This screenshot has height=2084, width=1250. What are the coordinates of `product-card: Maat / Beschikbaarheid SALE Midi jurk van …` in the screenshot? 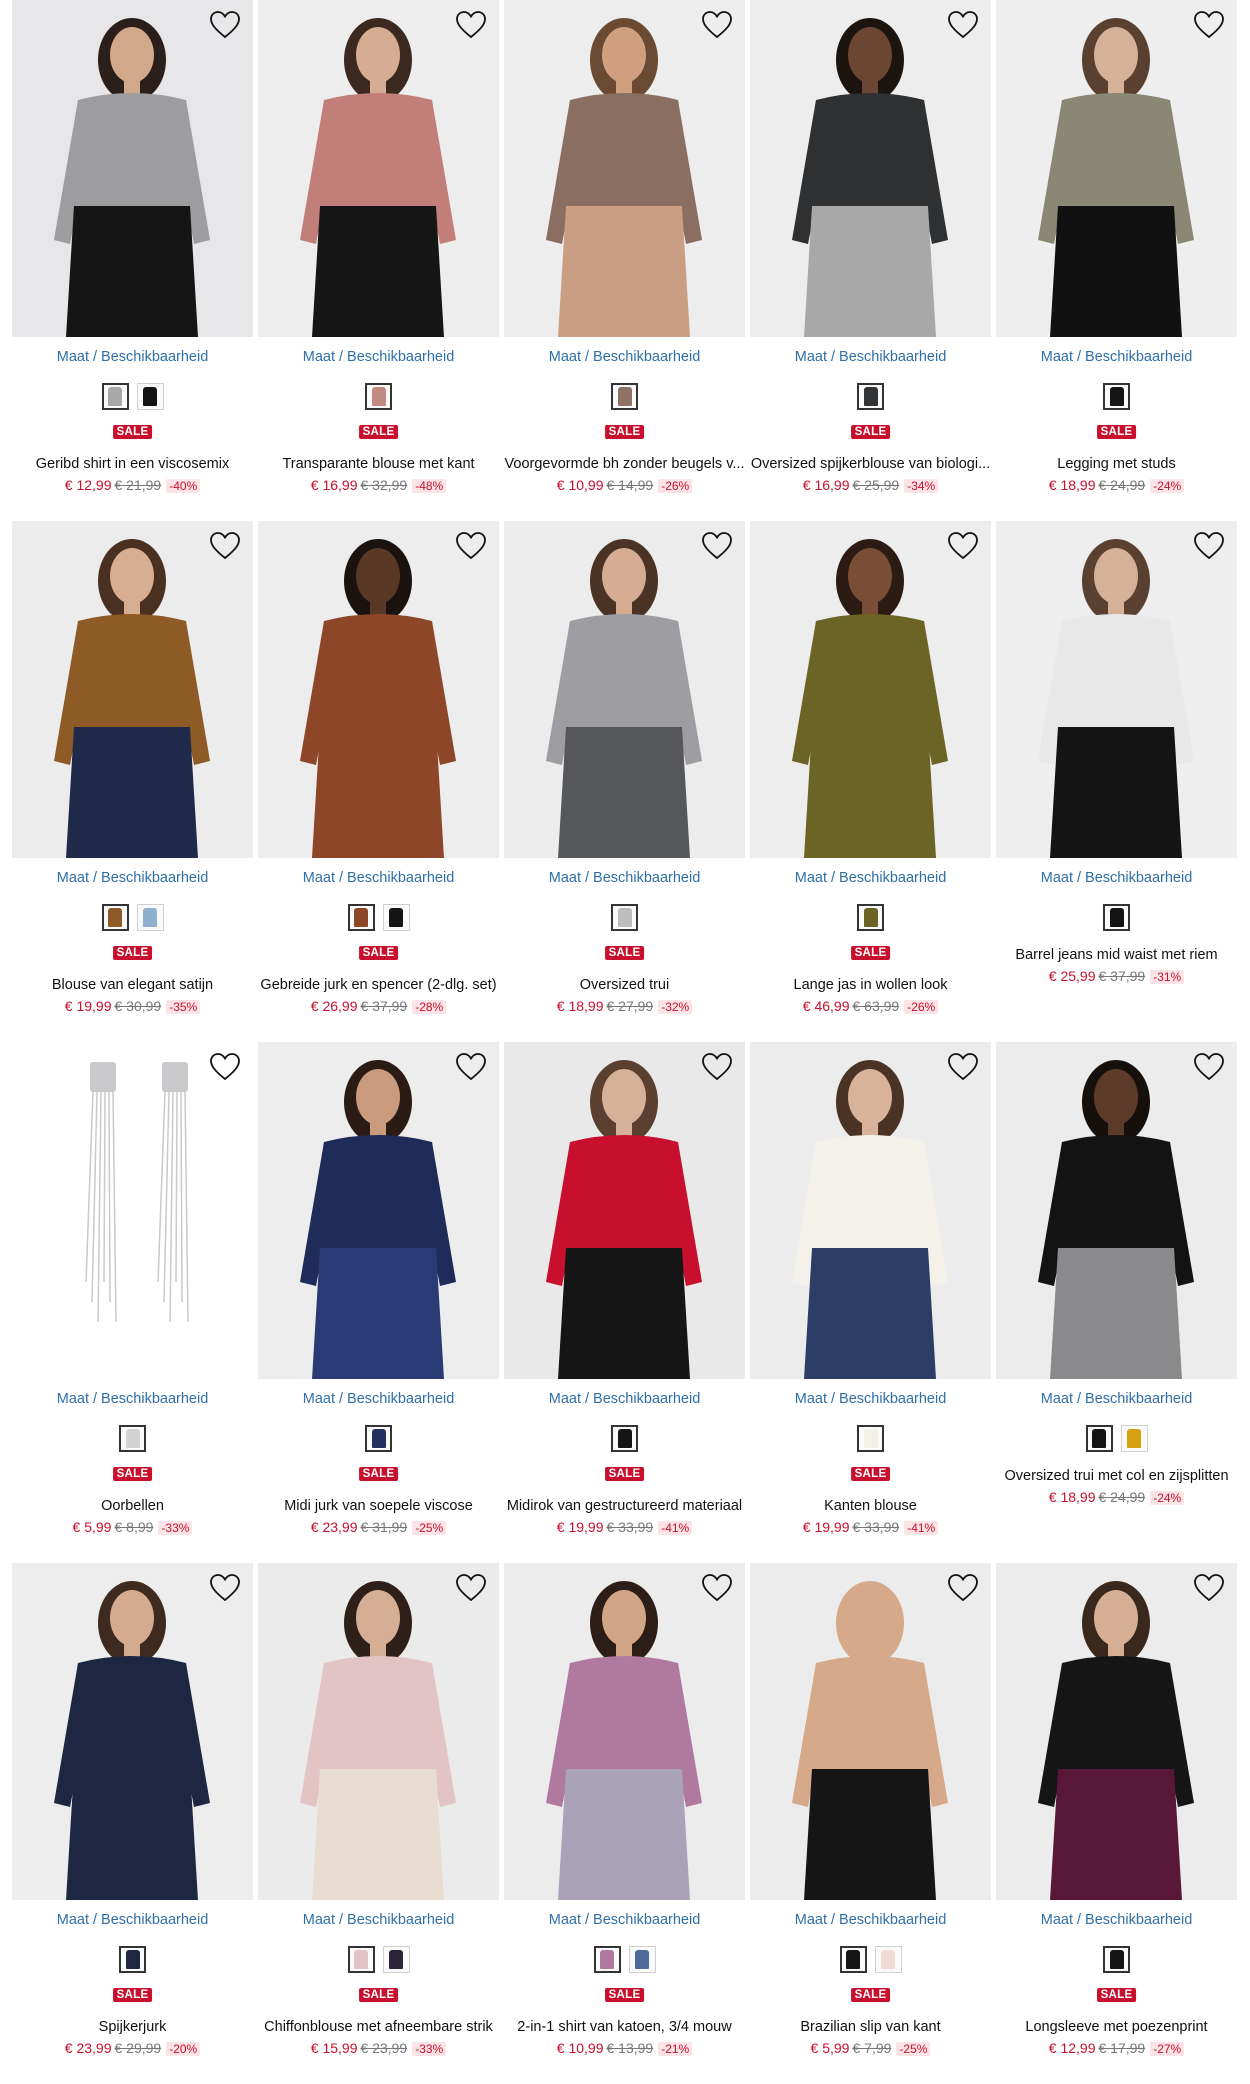 It's located at (378, 1302).